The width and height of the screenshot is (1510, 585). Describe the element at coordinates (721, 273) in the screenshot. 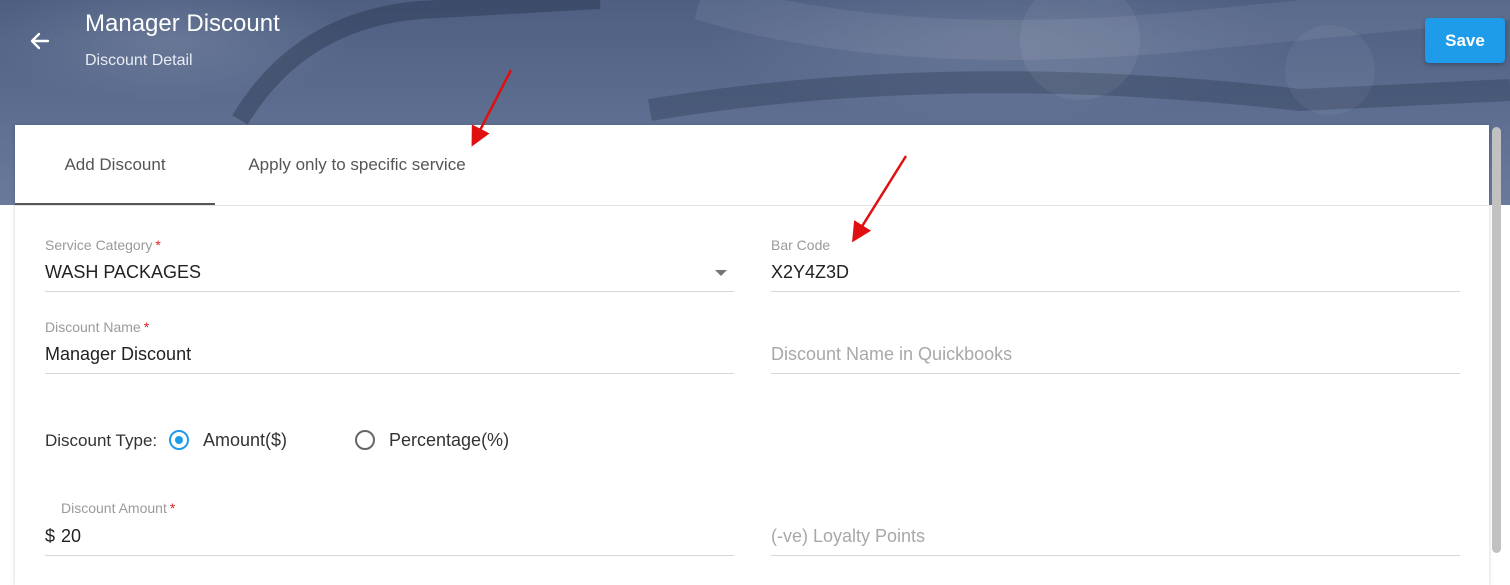

I see `chevron-down-icon` at that location.